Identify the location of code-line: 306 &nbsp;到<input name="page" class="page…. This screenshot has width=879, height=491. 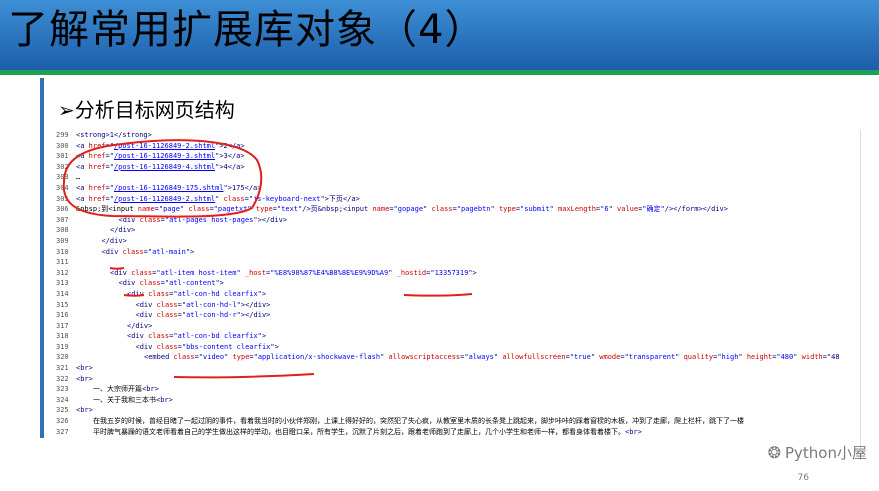
(456, 209).